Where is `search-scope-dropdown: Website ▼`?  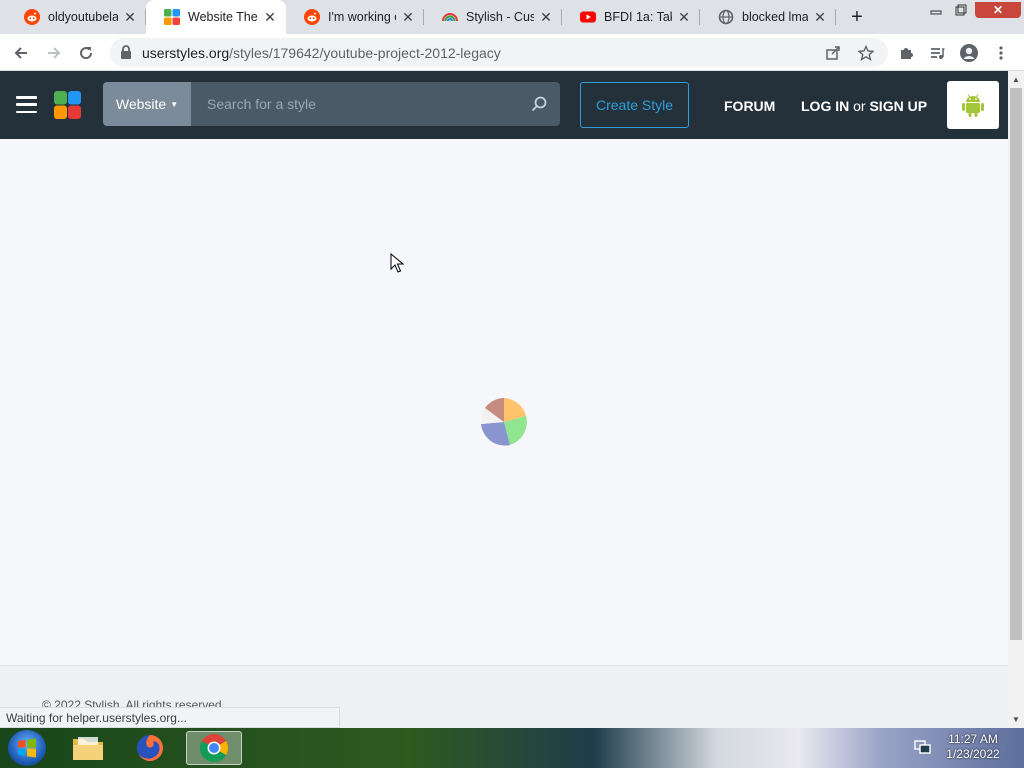
search-scope-dropdown: Website ▼ is located at coordinates (147, 104).